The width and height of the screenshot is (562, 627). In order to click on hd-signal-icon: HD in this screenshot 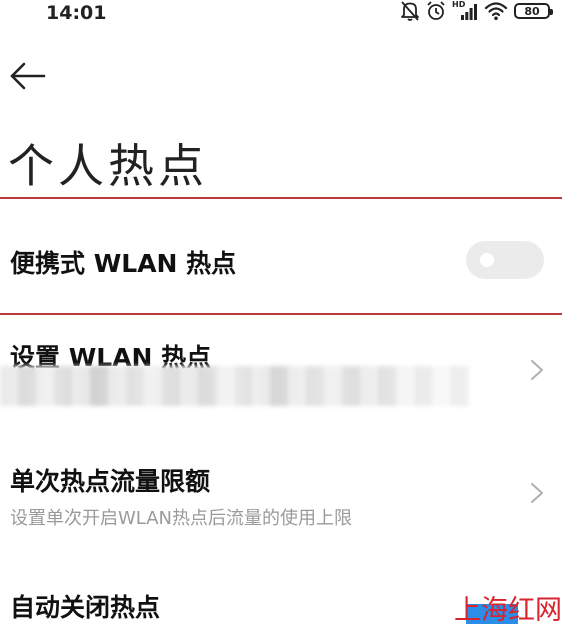, I will do `click(465, 11)`.